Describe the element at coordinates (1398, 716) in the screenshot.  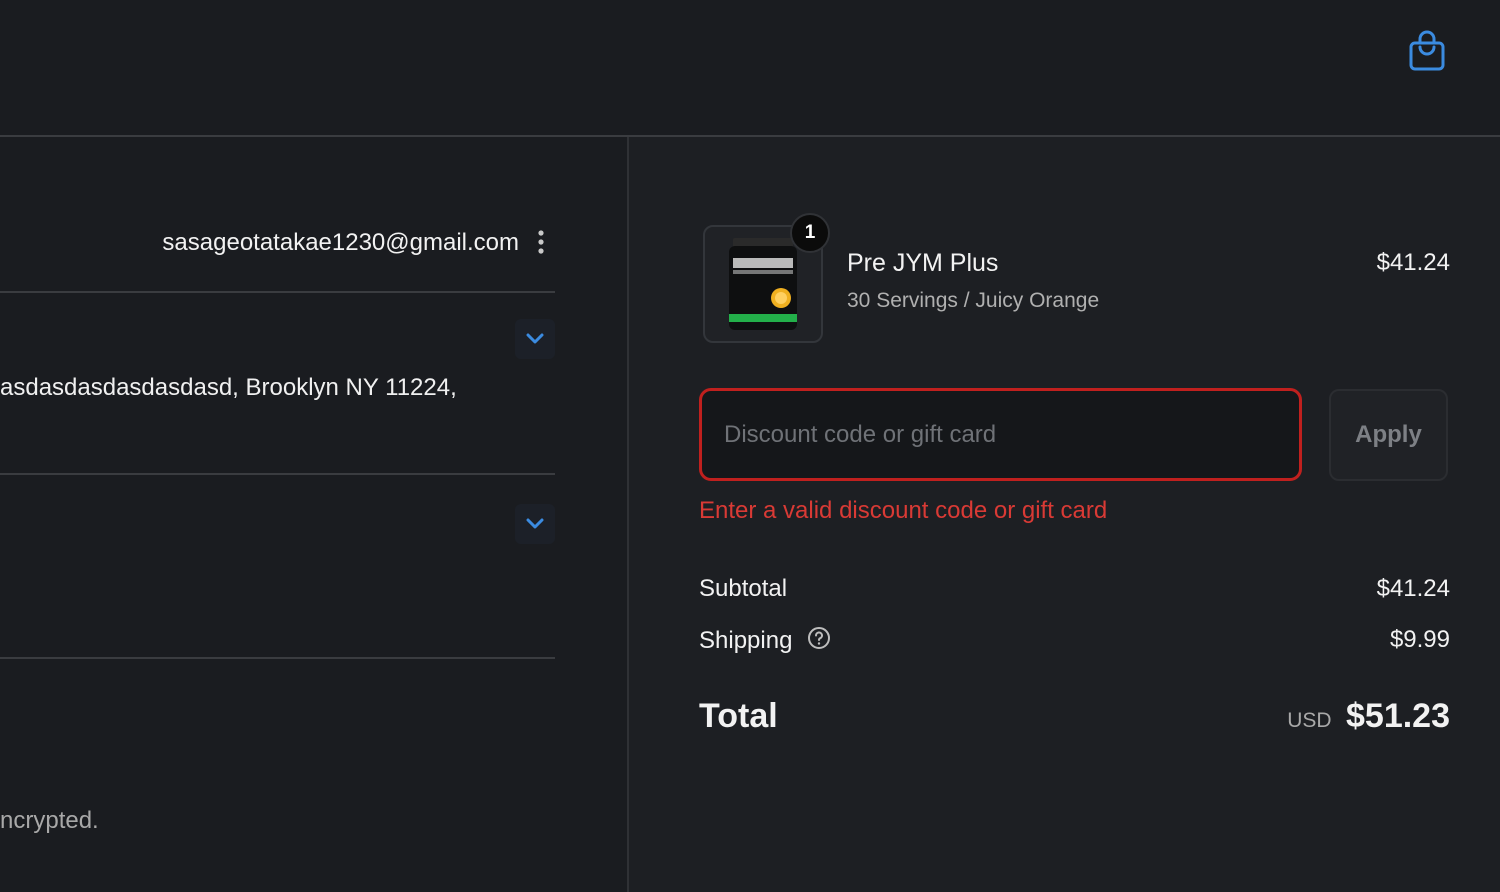
I see `total-value: $51.23` at that location.